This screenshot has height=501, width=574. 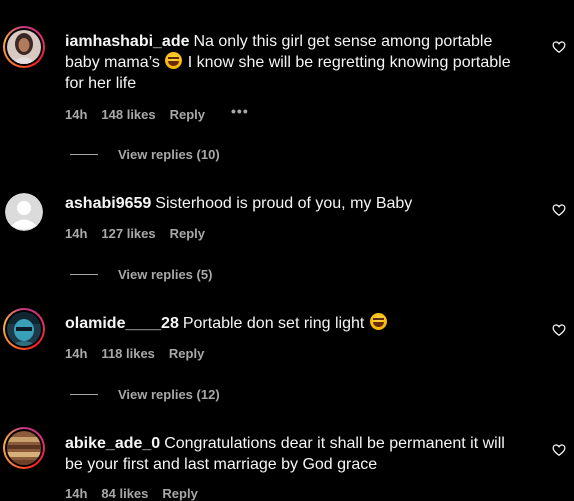 I want to click on comment-text: olamide____28 Portable don set ring light, so click(x=295, y=323).